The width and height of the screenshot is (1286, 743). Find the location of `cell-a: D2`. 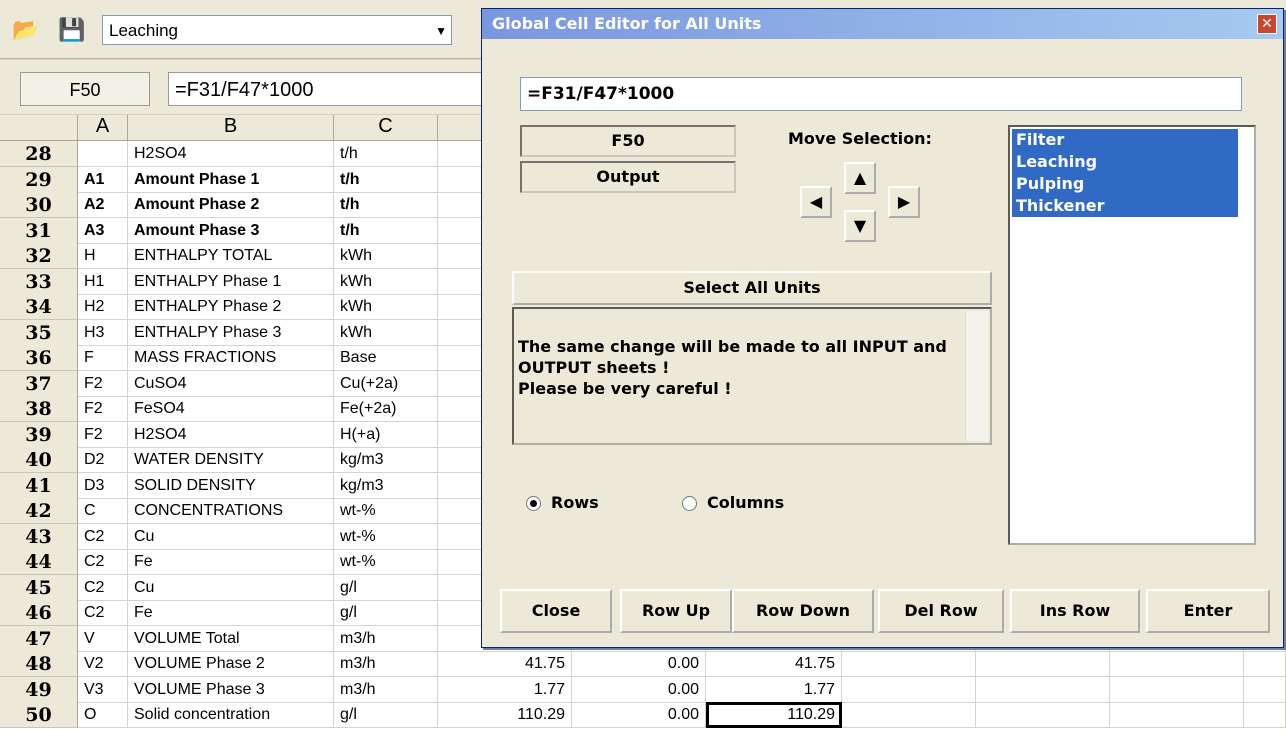

cell-a: D2 is located at coordinates (103, 460).